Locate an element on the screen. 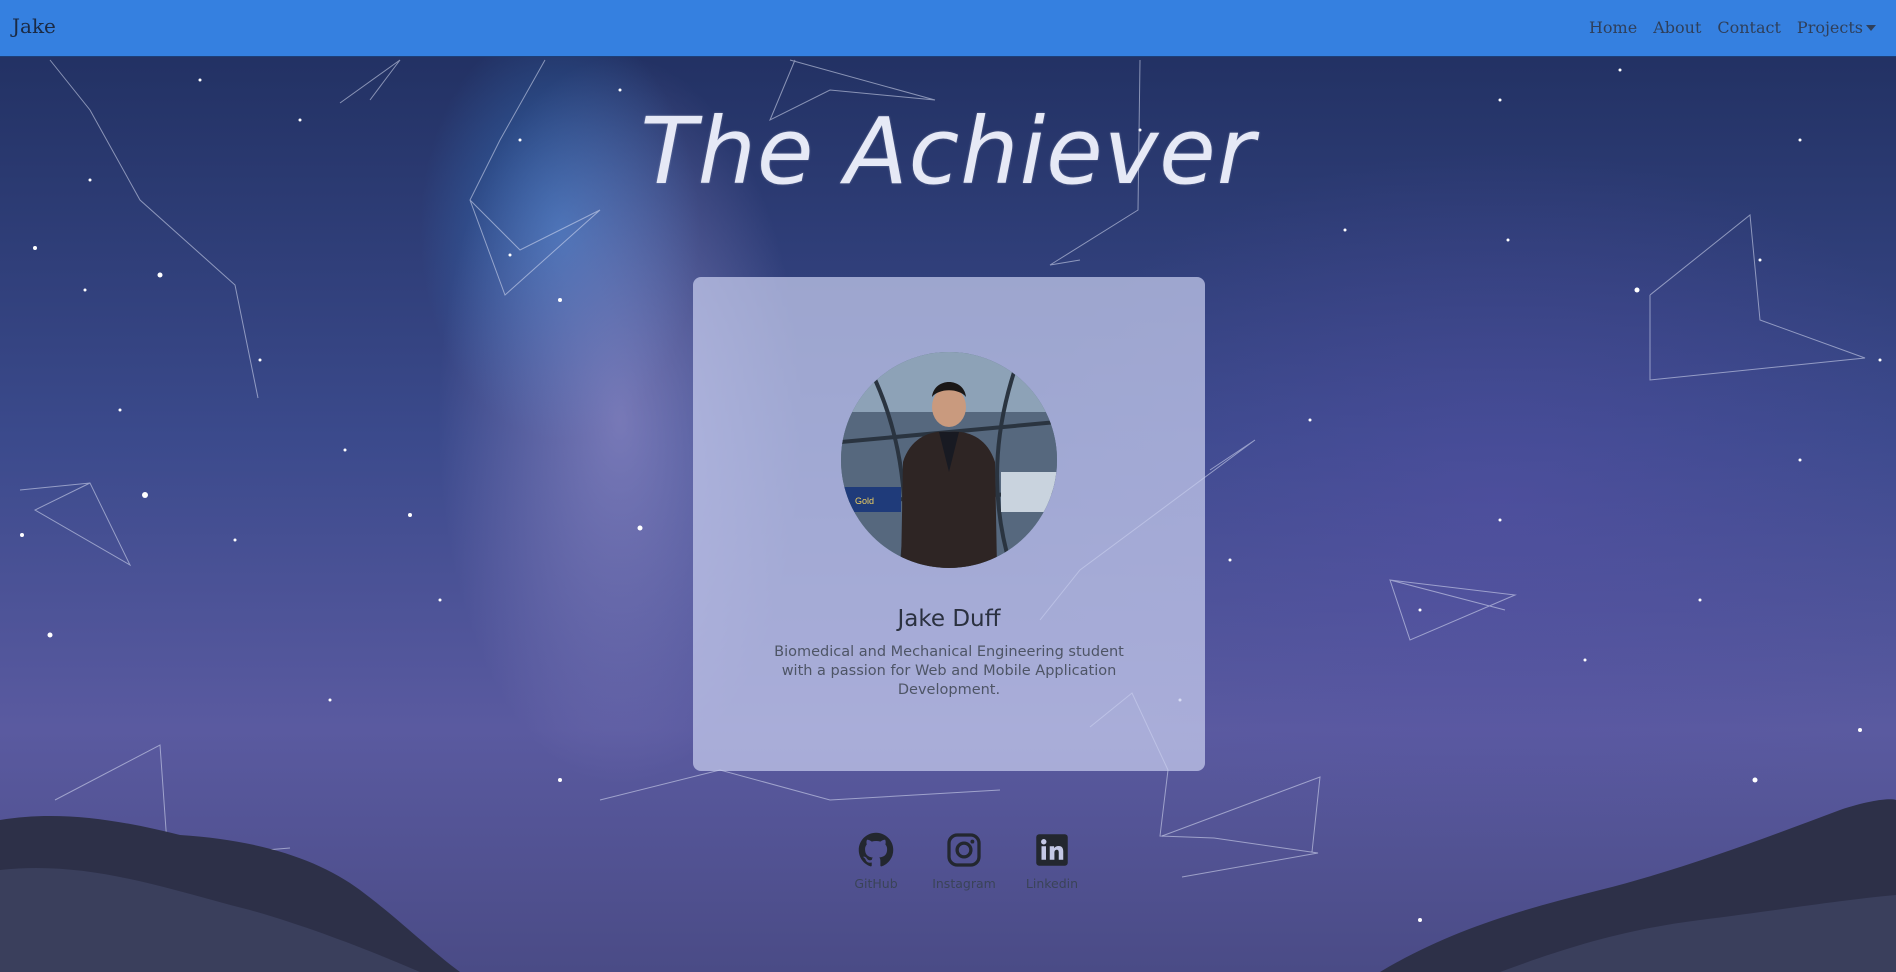  nav-links: Home About Contact Projects is located at coordinates (1732, 27).